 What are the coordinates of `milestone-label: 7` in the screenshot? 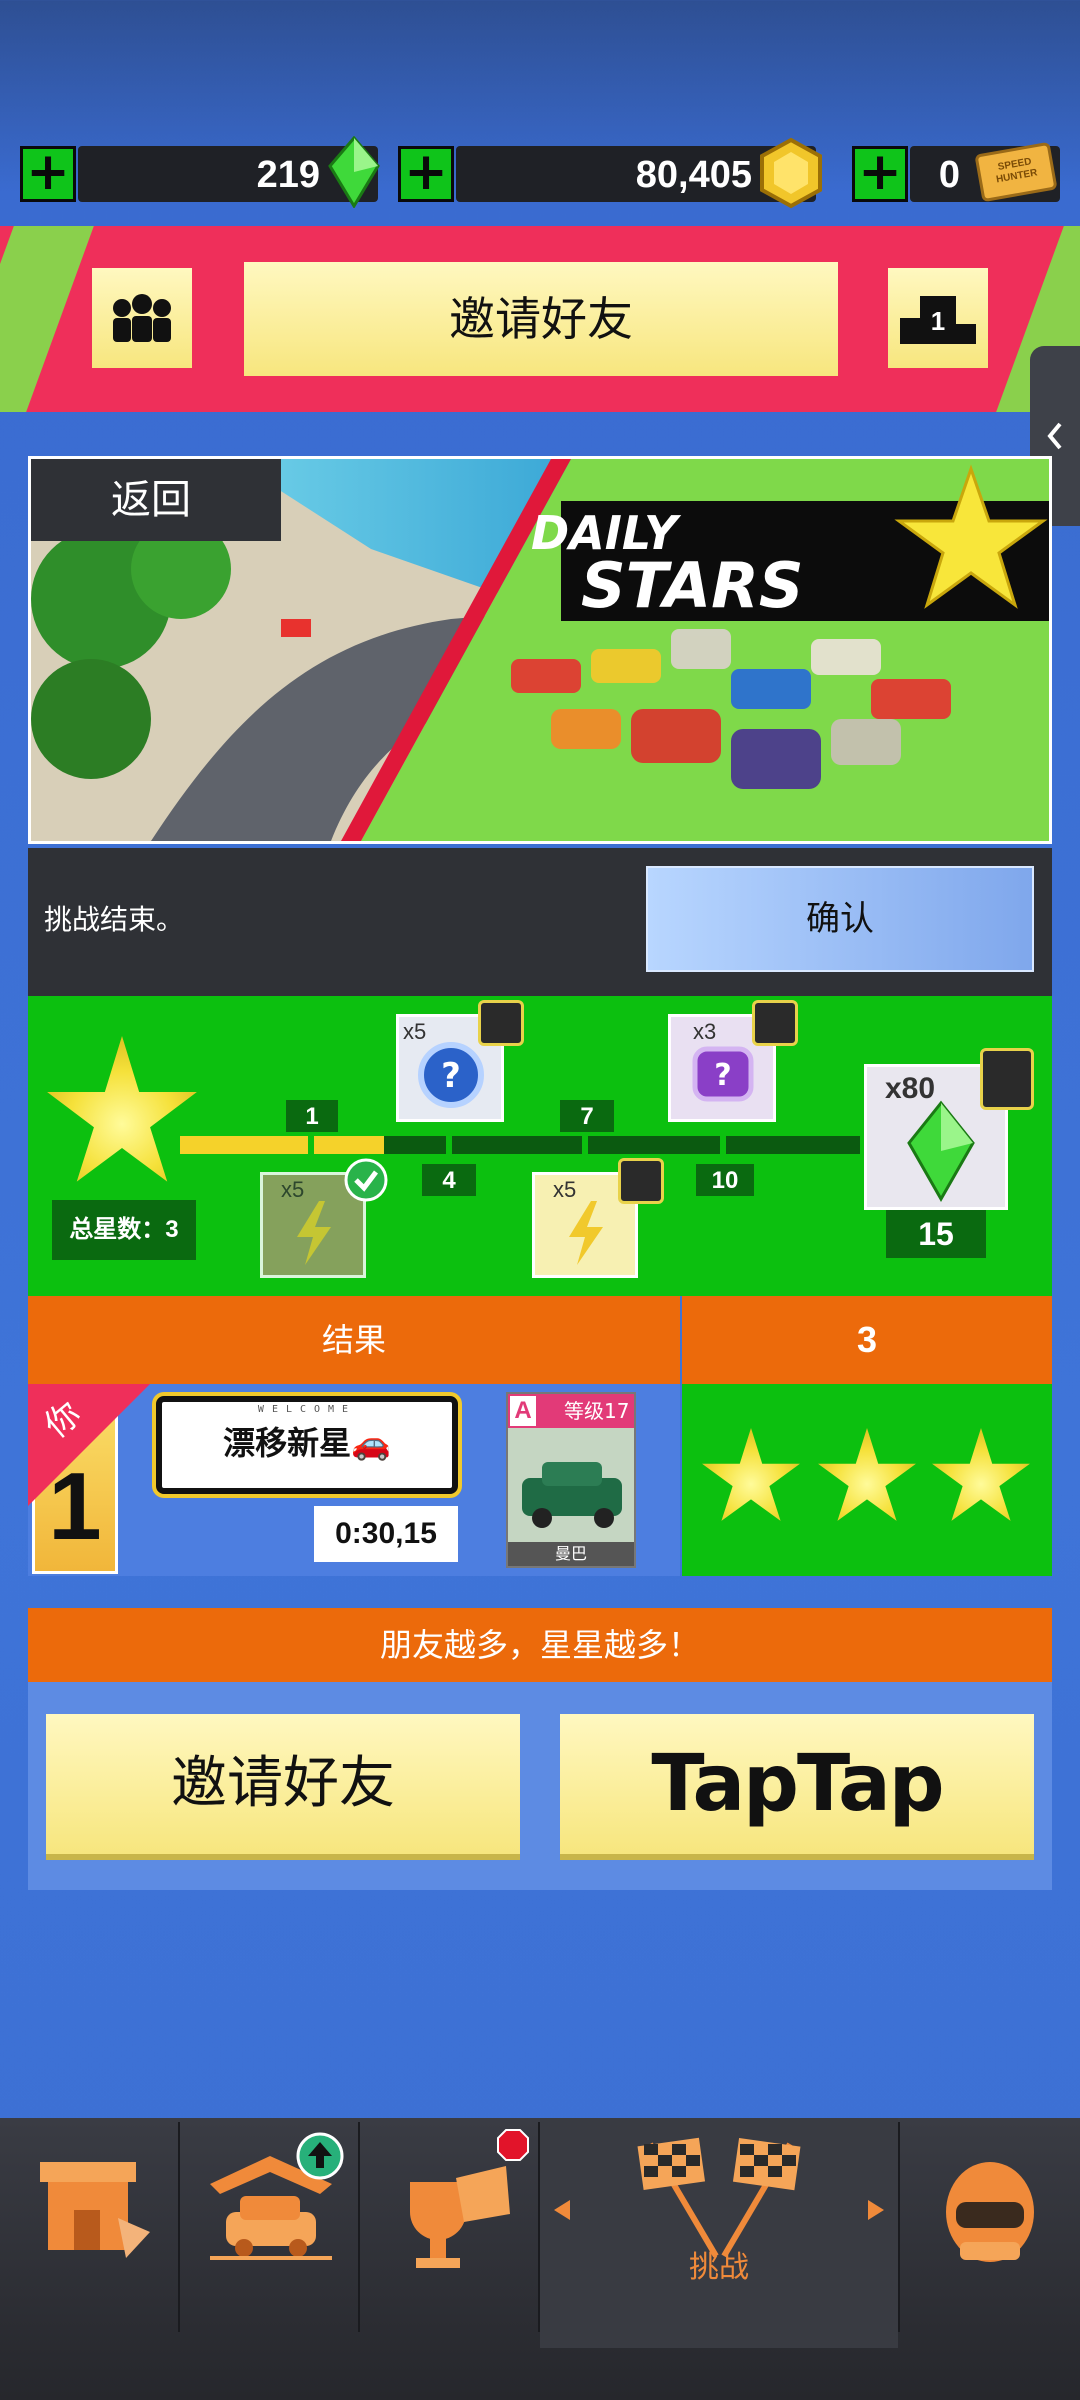 It's located at (587, 1116).